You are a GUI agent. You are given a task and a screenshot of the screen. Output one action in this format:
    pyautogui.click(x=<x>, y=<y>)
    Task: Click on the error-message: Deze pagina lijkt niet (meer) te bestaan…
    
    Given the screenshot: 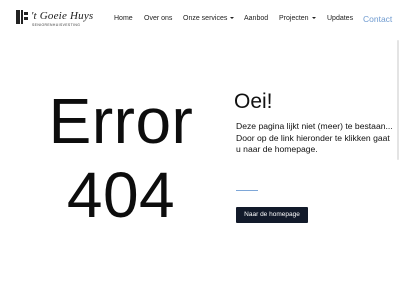 What is the action you would take?
    pyautogui.click(x=316, y=138)
    